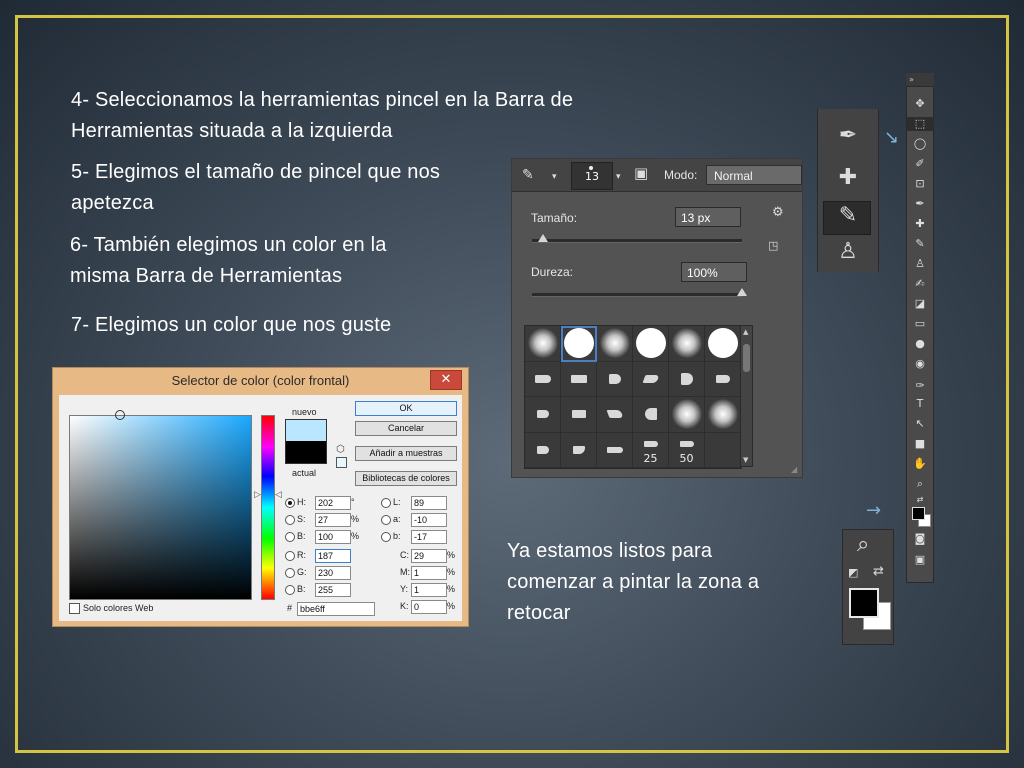 The width and height of the screenshot is (1024, 768). I want to click on healing-tool-icon: ✚, so click(920, 224).